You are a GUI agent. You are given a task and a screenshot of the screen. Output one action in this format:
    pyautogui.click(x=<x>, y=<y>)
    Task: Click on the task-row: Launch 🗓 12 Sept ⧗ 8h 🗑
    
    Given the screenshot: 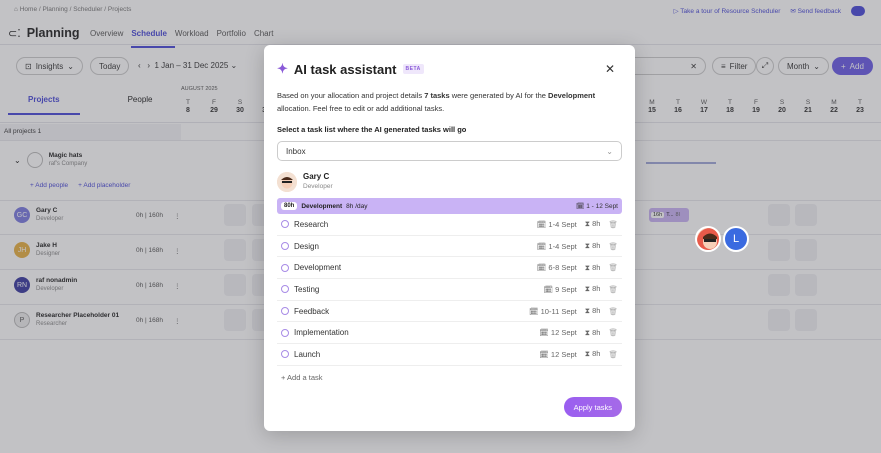 What is the action you would take?
    pyautogui.click(x=449, y=355)
    